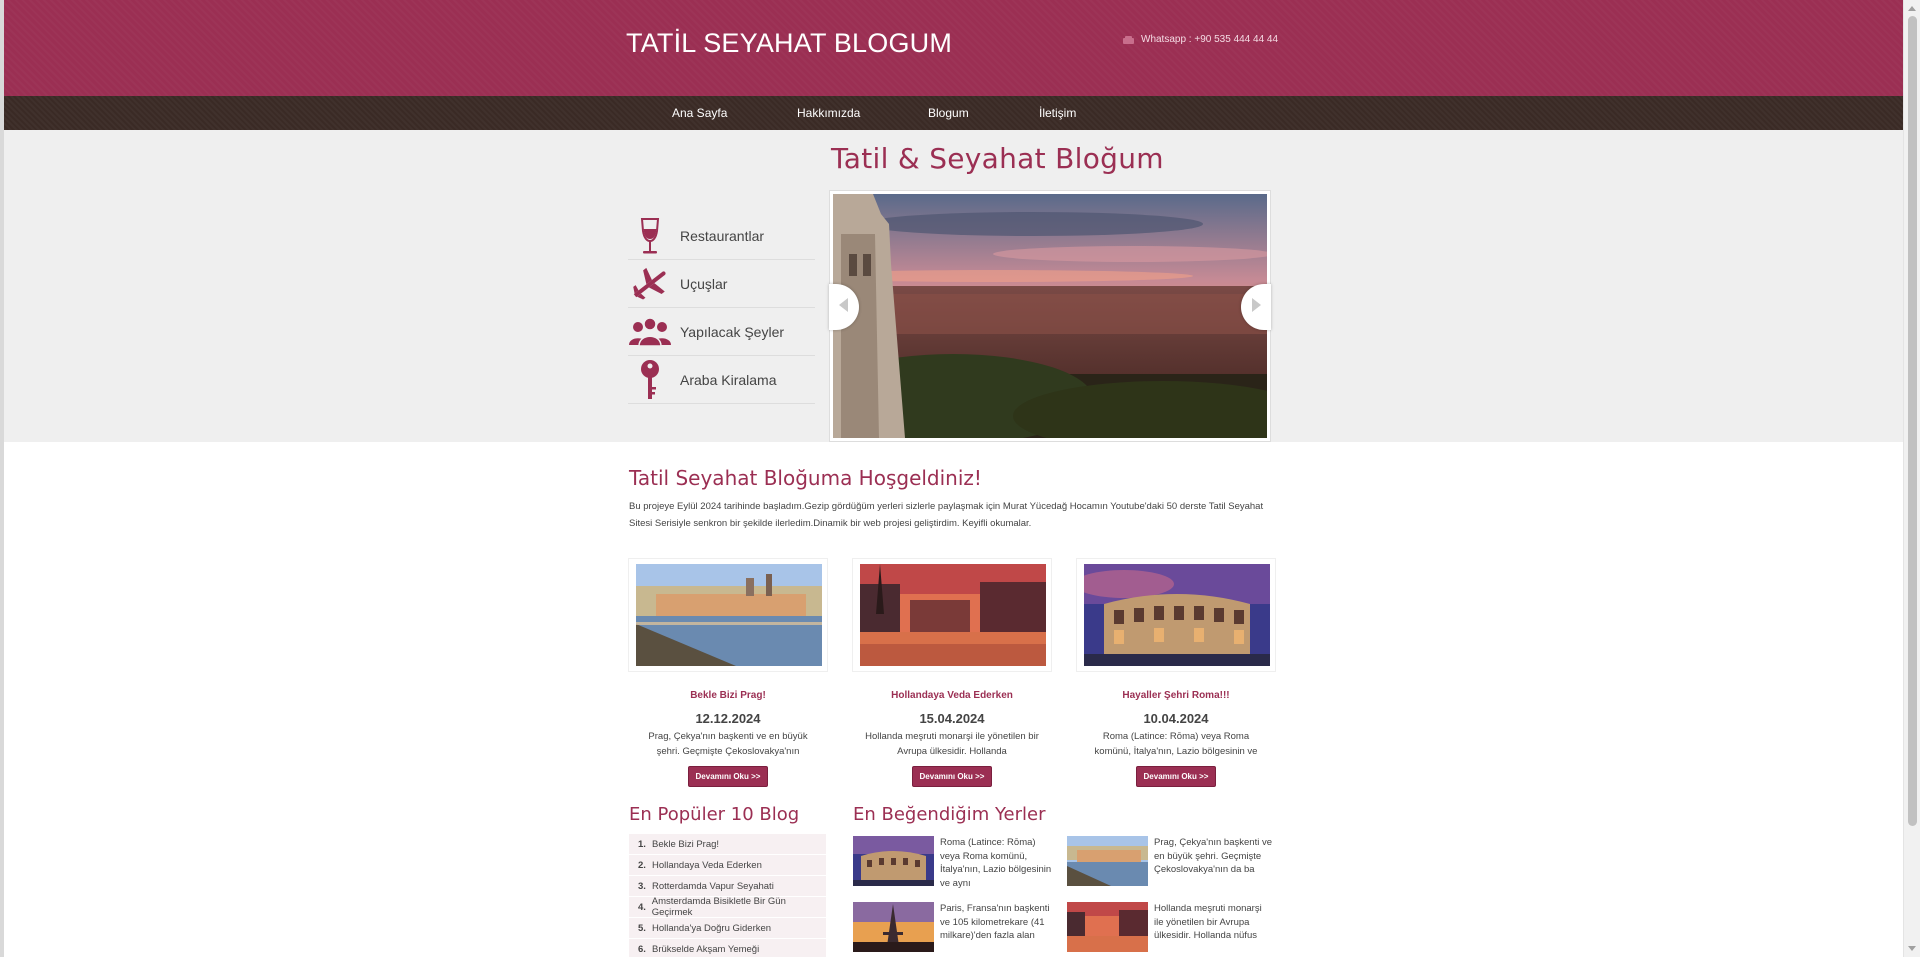 The image size is (1920, 957). I want to click on list-number: 2., so click(642, 865).